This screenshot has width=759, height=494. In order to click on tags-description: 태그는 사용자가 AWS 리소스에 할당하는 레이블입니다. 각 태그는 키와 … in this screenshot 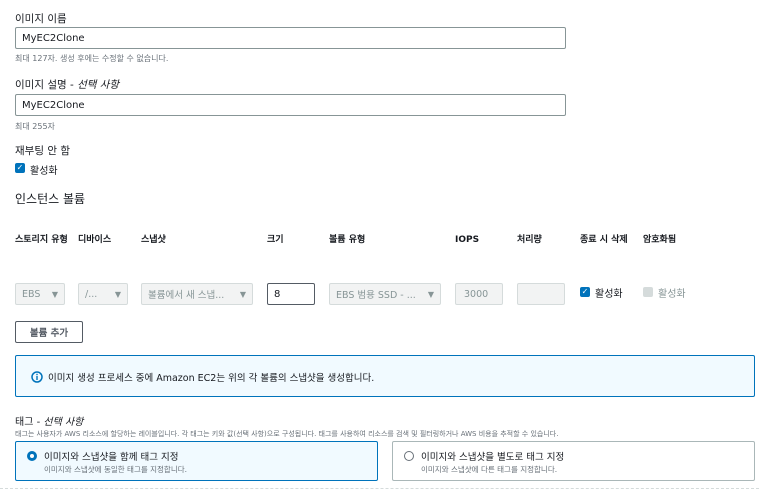, I will do `click(287, 434)`.